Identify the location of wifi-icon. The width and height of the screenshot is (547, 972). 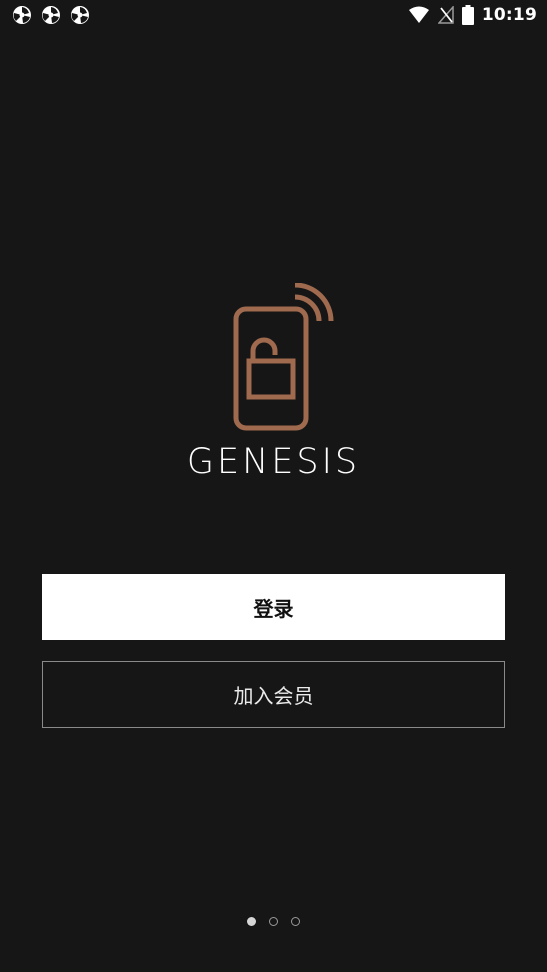
(418, 14).